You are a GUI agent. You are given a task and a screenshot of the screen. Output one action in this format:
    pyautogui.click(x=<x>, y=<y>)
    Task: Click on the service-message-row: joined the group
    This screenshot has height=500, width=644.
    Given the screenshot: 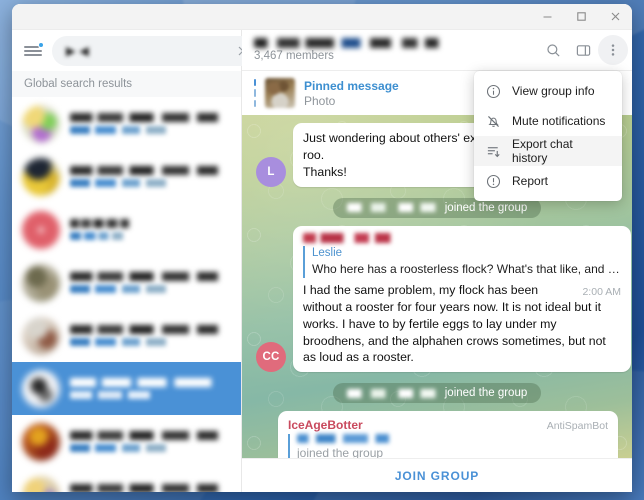 What is the action you would take?
    pyautogui.click(x=437, y=393)
    